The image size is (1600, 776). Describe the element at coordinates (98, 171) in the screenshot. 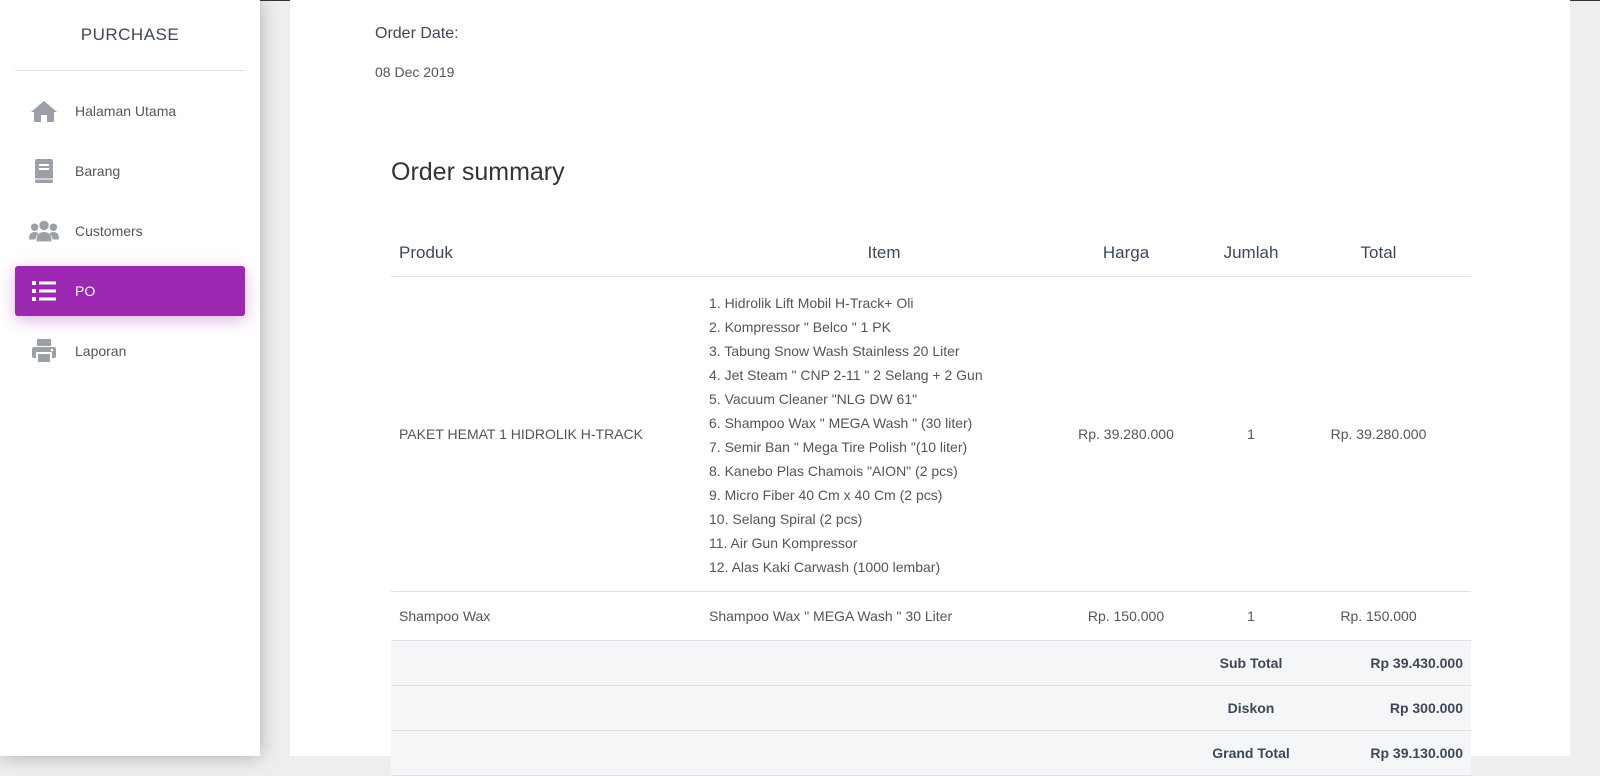

I see `sidebar-item-label: Barang` at that location.